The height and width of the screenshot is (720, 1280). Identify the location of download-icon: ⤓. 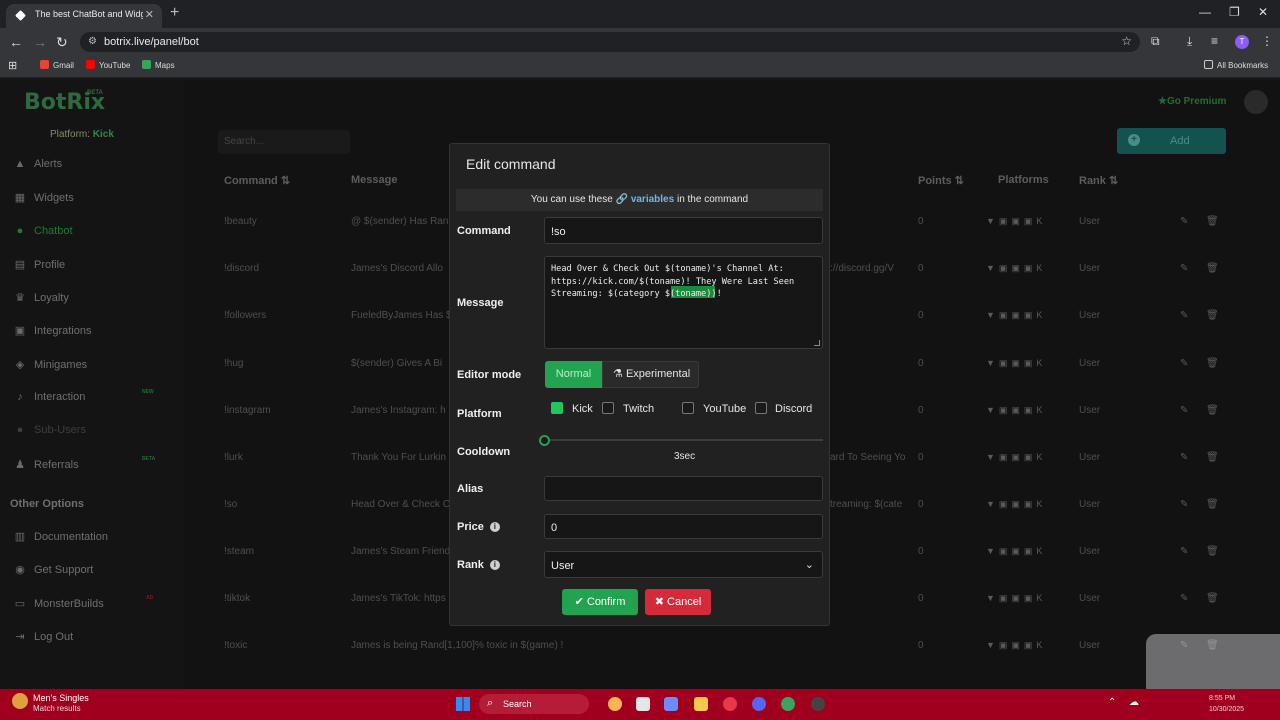
(1189, 41).